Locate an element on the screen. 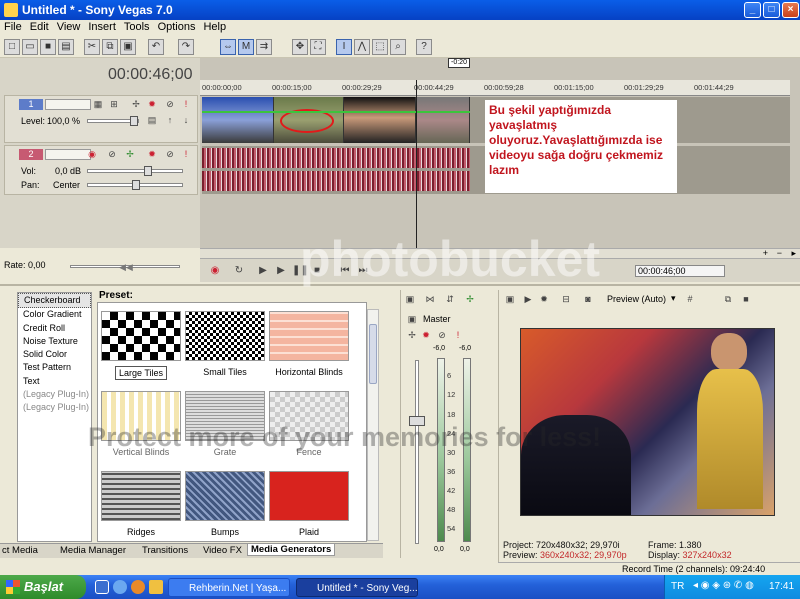  timeline-cursor is located at coordinates (416, 165).